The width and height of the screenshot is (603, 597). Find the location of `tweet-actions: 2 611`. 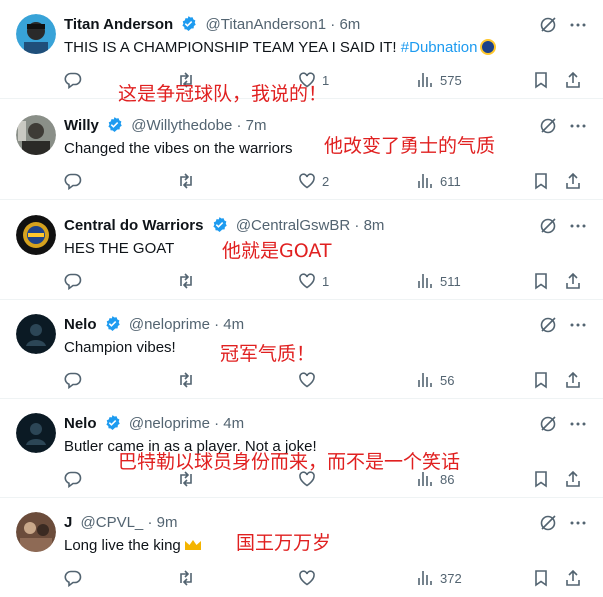

tweet-actions: 2 611 is located at coordinates (324, 181).